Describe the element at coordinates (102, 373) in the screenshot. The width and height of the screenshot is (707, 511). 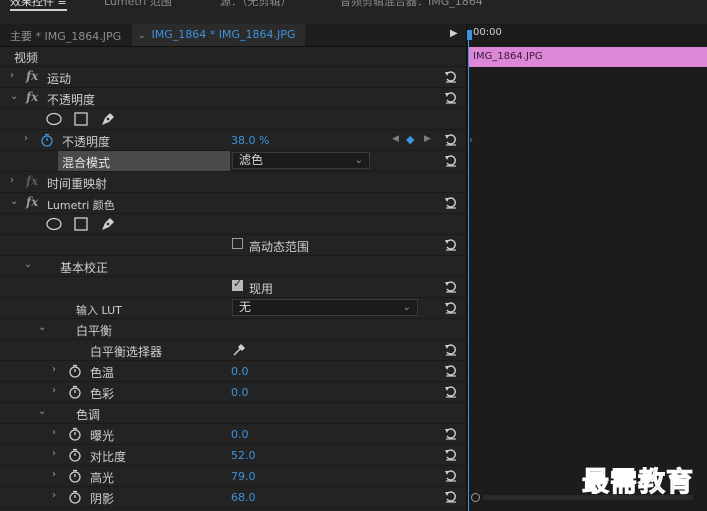
I see `temperature-label: 色温` at that location.